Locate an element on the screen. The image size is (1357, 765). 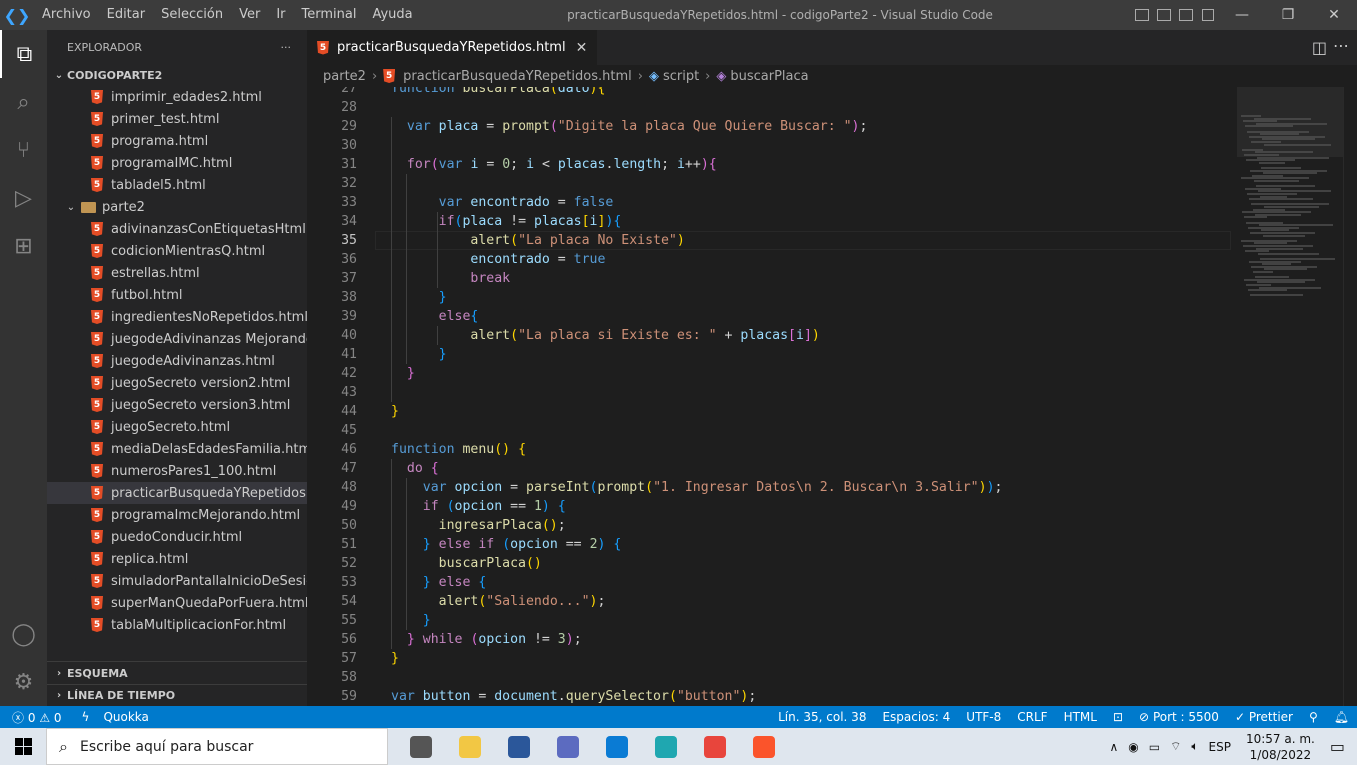
taskbar-search: ⌕ Escribe aquí para buscar is located at coordinates (217, 746).